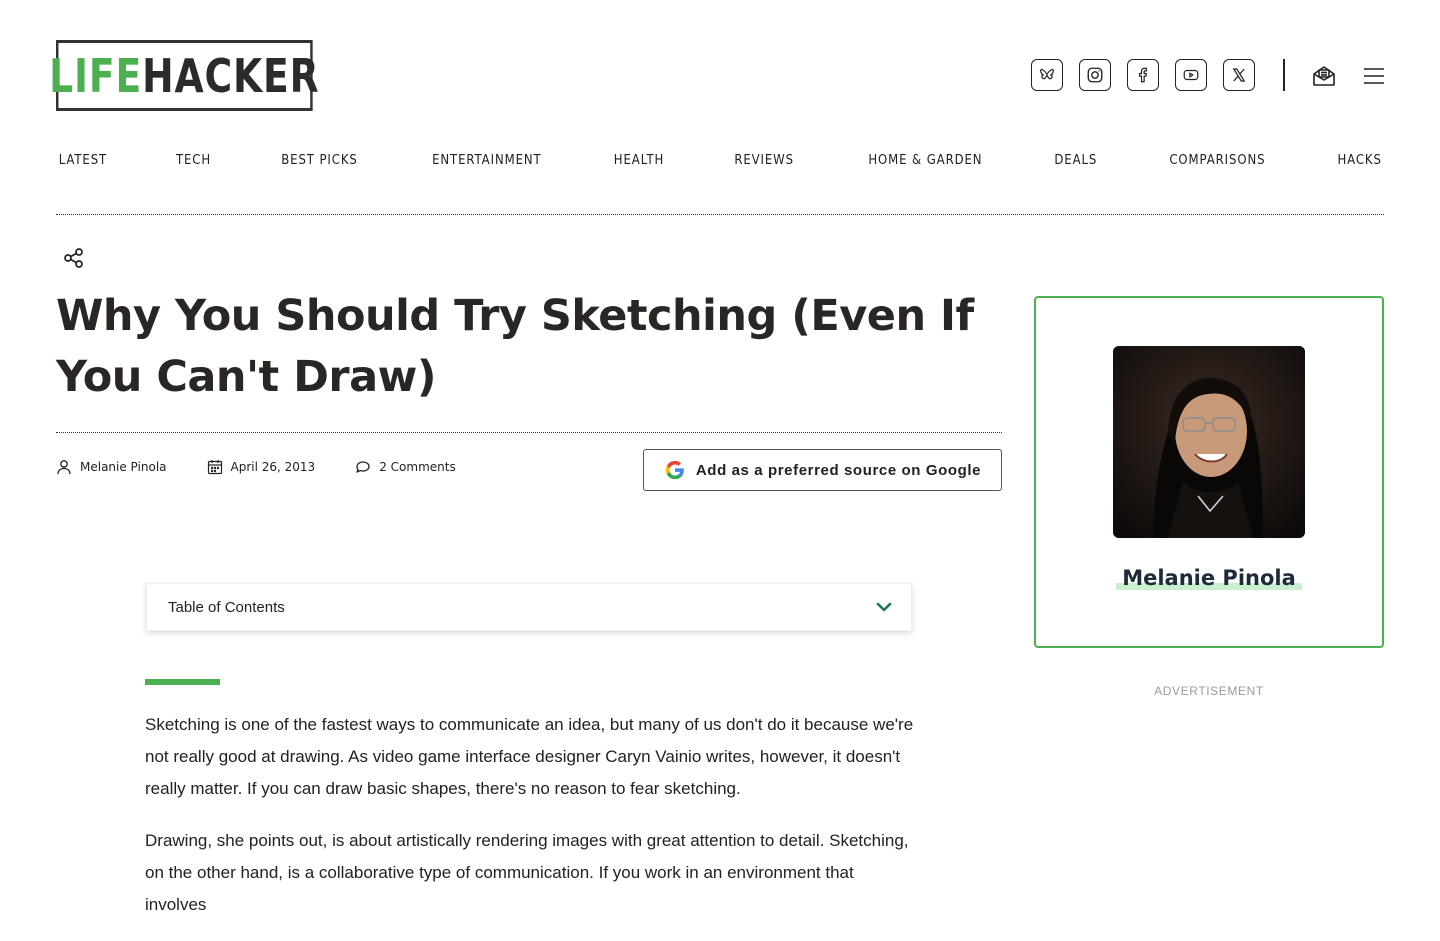 The height and width of the screenshot is (941, 1440). I want to click on author-avatar, so click(1209, 442).